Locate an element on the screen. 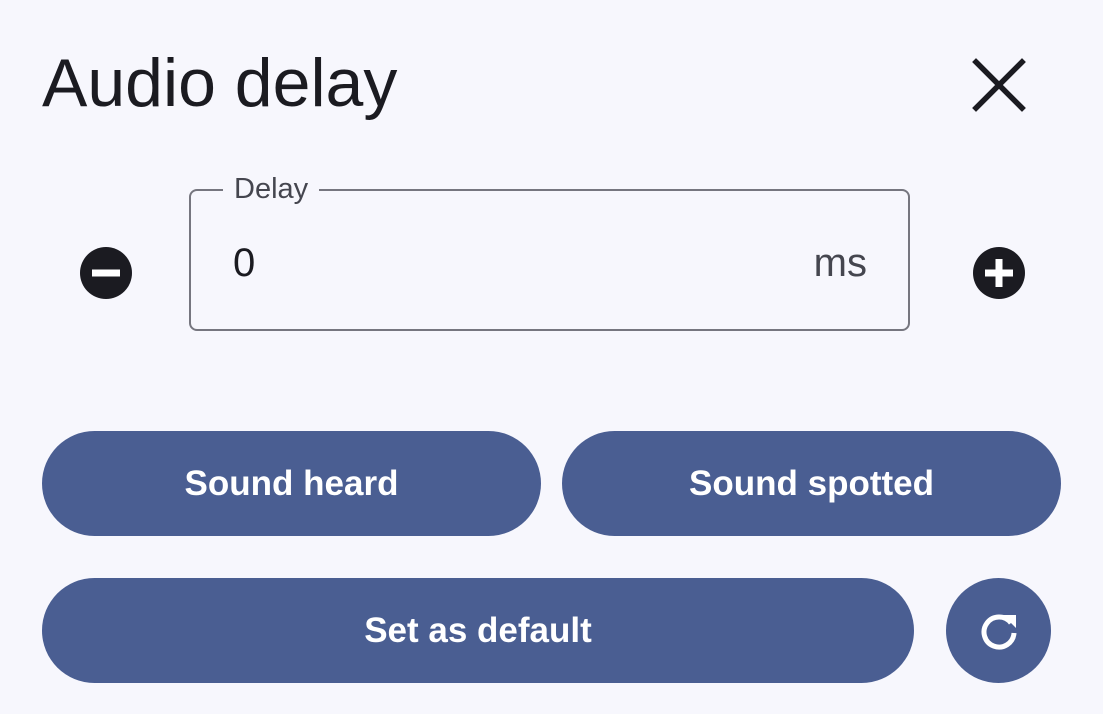 The width and height of the screenshot is (1103, 714). minus-circle-icon is located at coordinates (106, 273).